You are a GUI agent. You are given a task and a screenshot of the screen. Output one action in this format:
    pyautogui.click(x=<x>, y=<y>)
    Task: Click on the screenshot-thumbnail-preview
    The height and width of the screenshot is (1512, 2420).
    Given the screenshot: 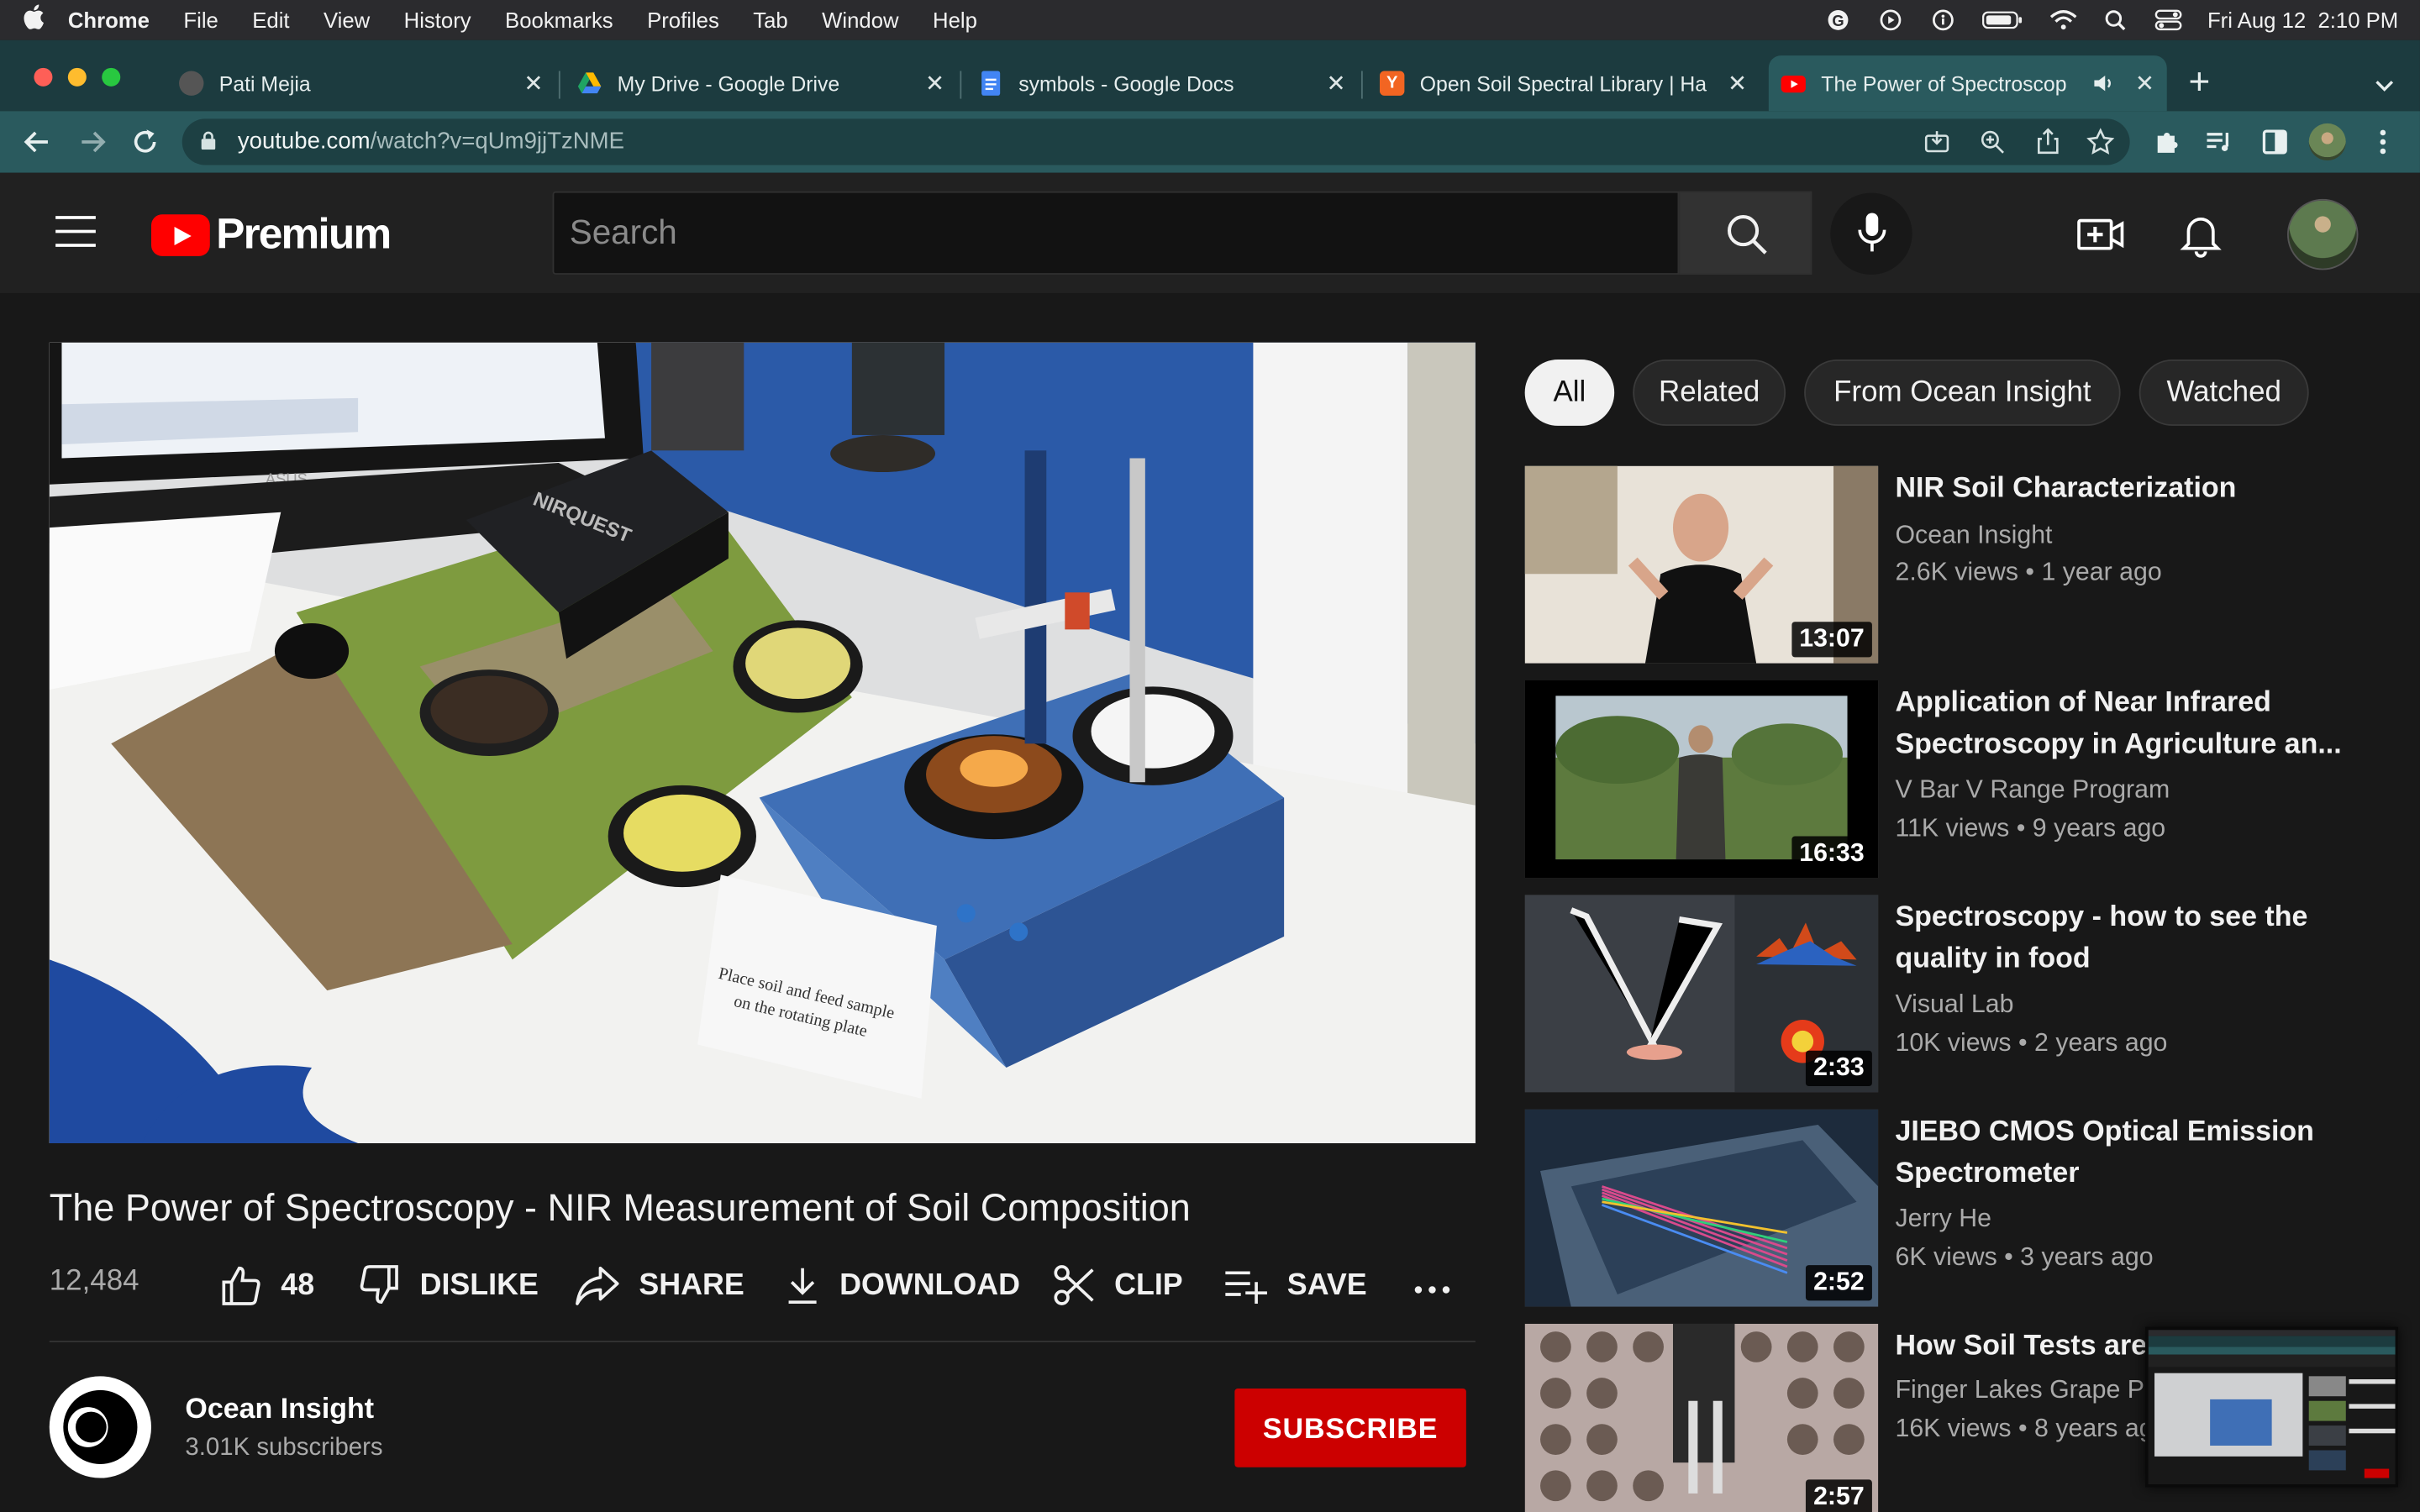 What is the action you would take?
    pyautogui.click(x=2272, y=1407)
    